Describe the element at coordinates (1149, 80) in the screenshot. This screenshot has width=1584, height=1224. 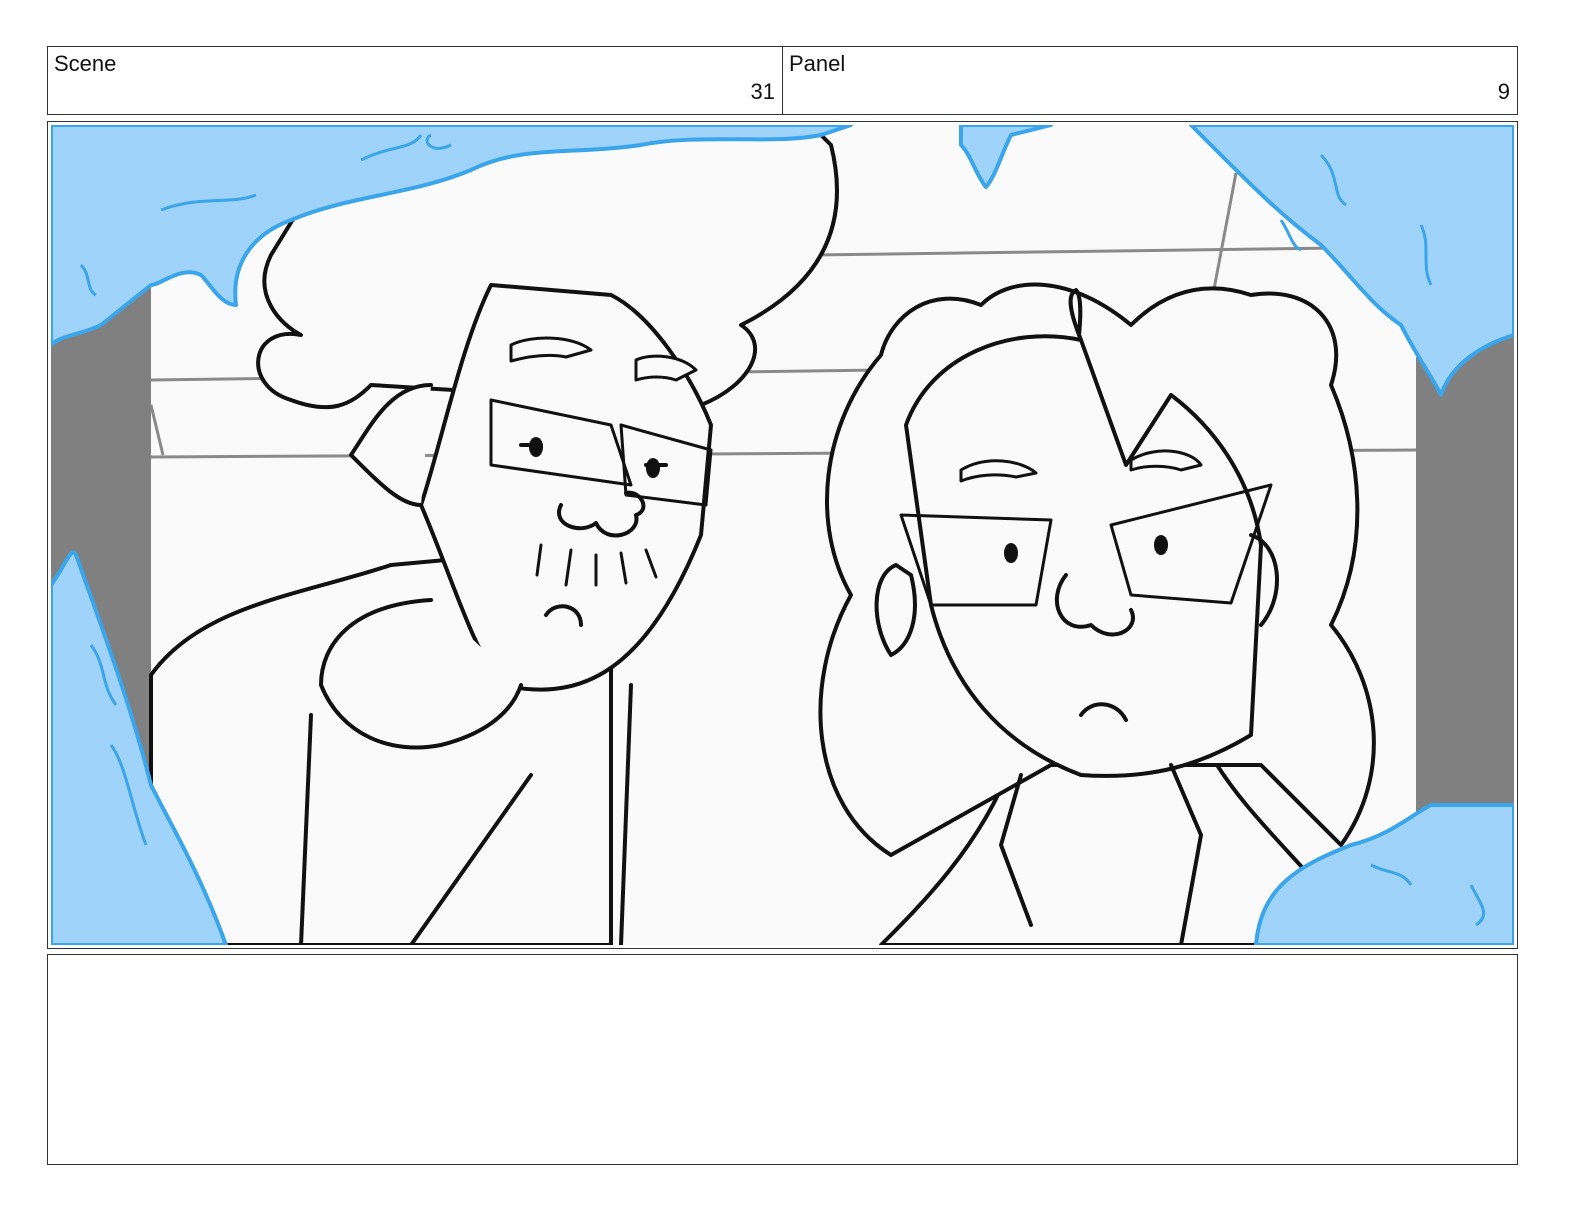
I see `panel-cell: Panel 9` at that location.